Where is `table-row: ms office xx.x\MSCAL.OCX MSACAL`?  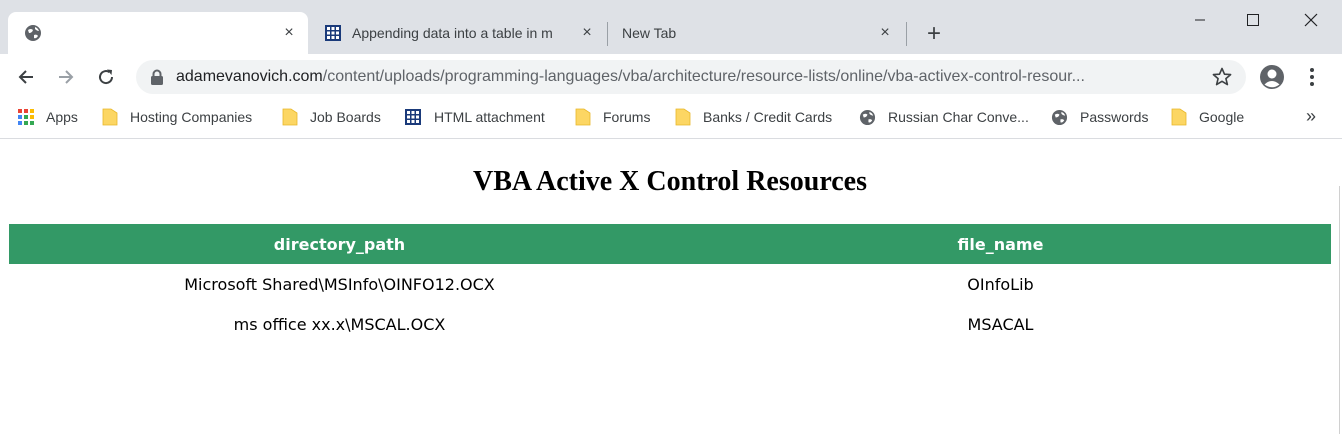
table-row: ms office xx.x\MSCAL.OCX MSACAL is located at coordinates (670, 324).